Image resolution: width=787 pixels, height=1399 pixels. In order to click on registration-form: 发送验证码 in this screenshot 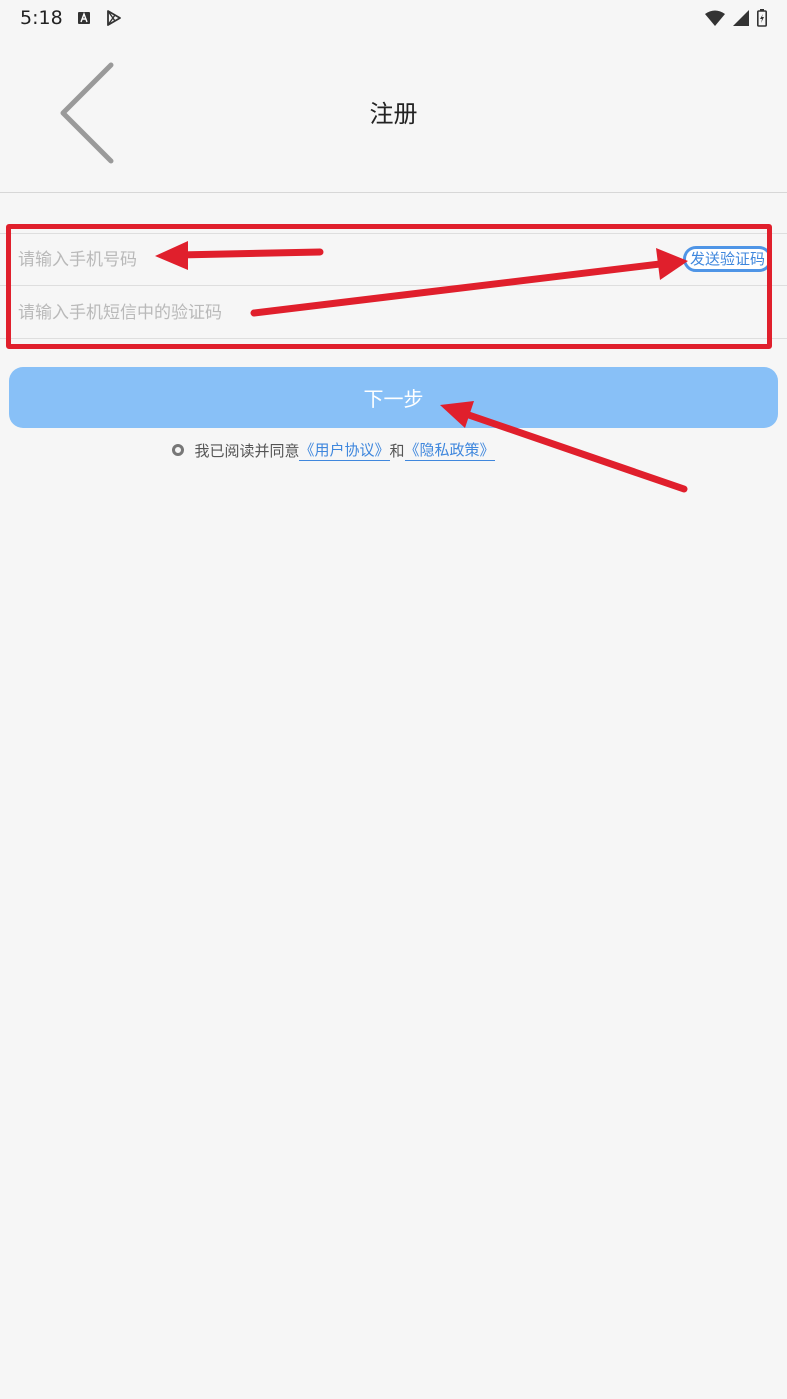, I will do `click(393, 286)`.